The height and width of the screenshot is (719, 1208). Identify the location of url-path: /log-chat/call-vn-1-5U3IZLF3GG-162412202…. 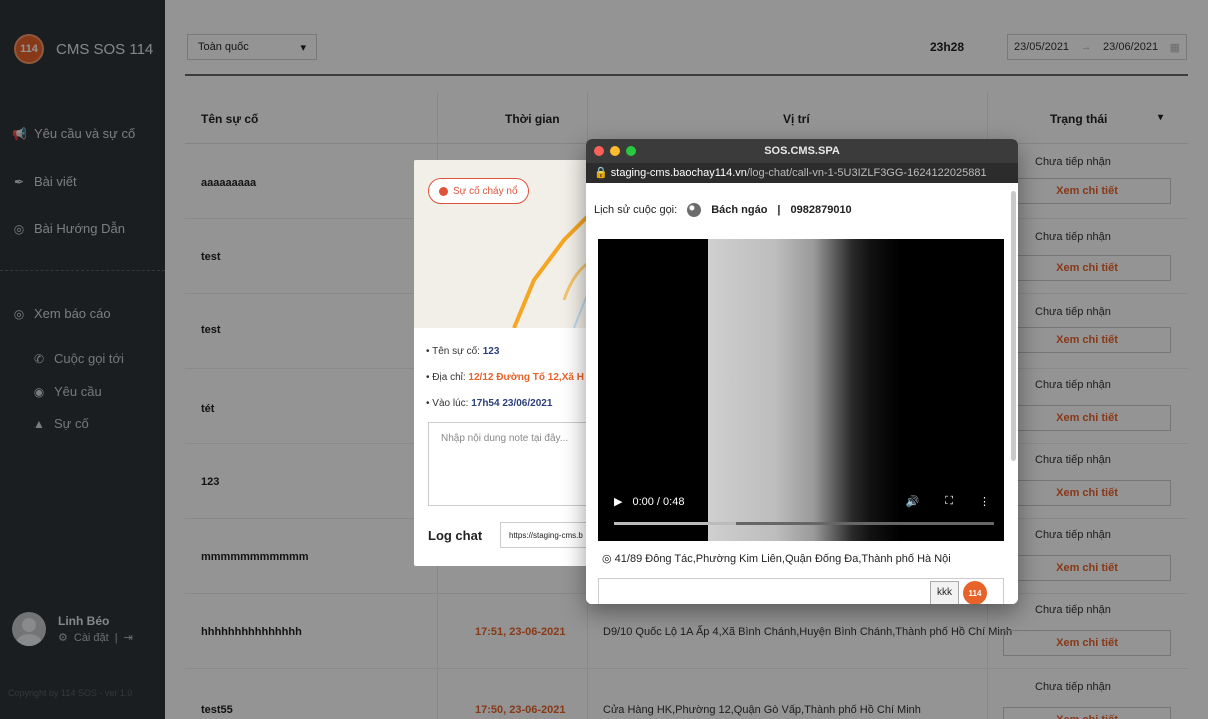
(866, 173).